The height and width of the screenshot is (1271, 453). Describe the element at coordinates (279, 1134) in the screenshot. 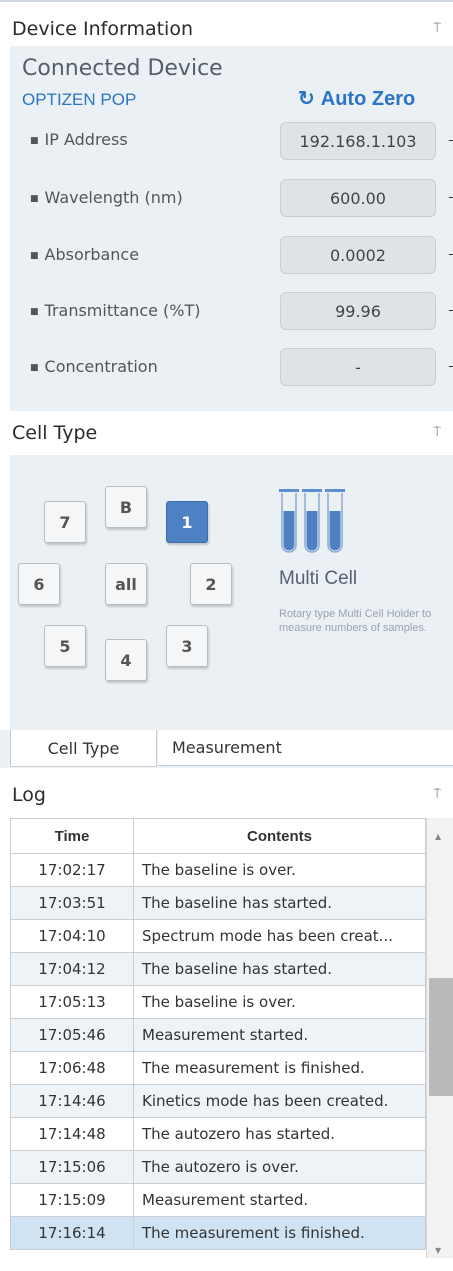

I see `log-content-cell: The autozero has started.` at that location.